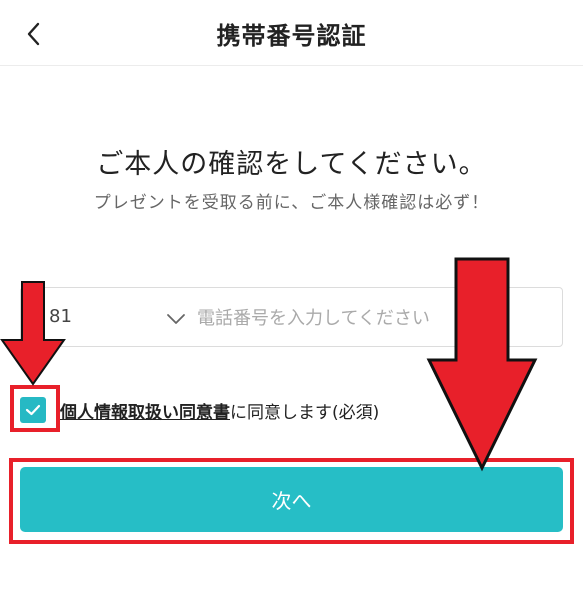  Describe the element at coordinates (291, 164) in the screenshot. I see `confirm-heading: ご本人の確認をしてください。` at that location.